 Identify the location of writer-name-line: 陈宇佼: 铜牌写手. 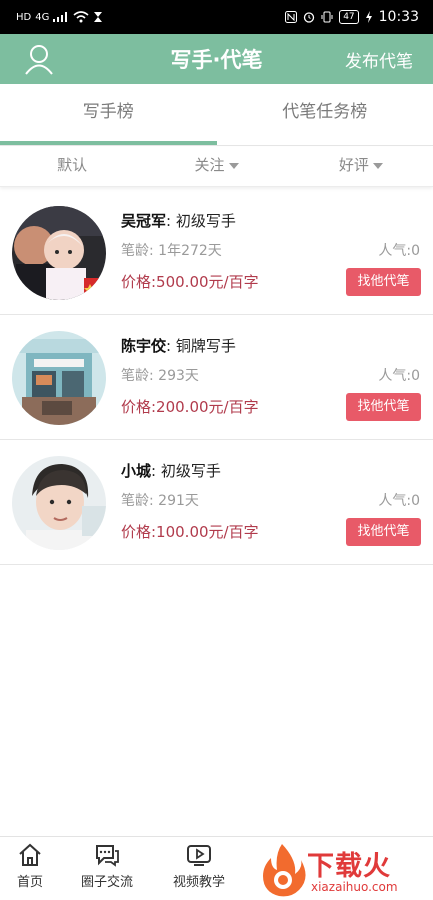
(178, 345).